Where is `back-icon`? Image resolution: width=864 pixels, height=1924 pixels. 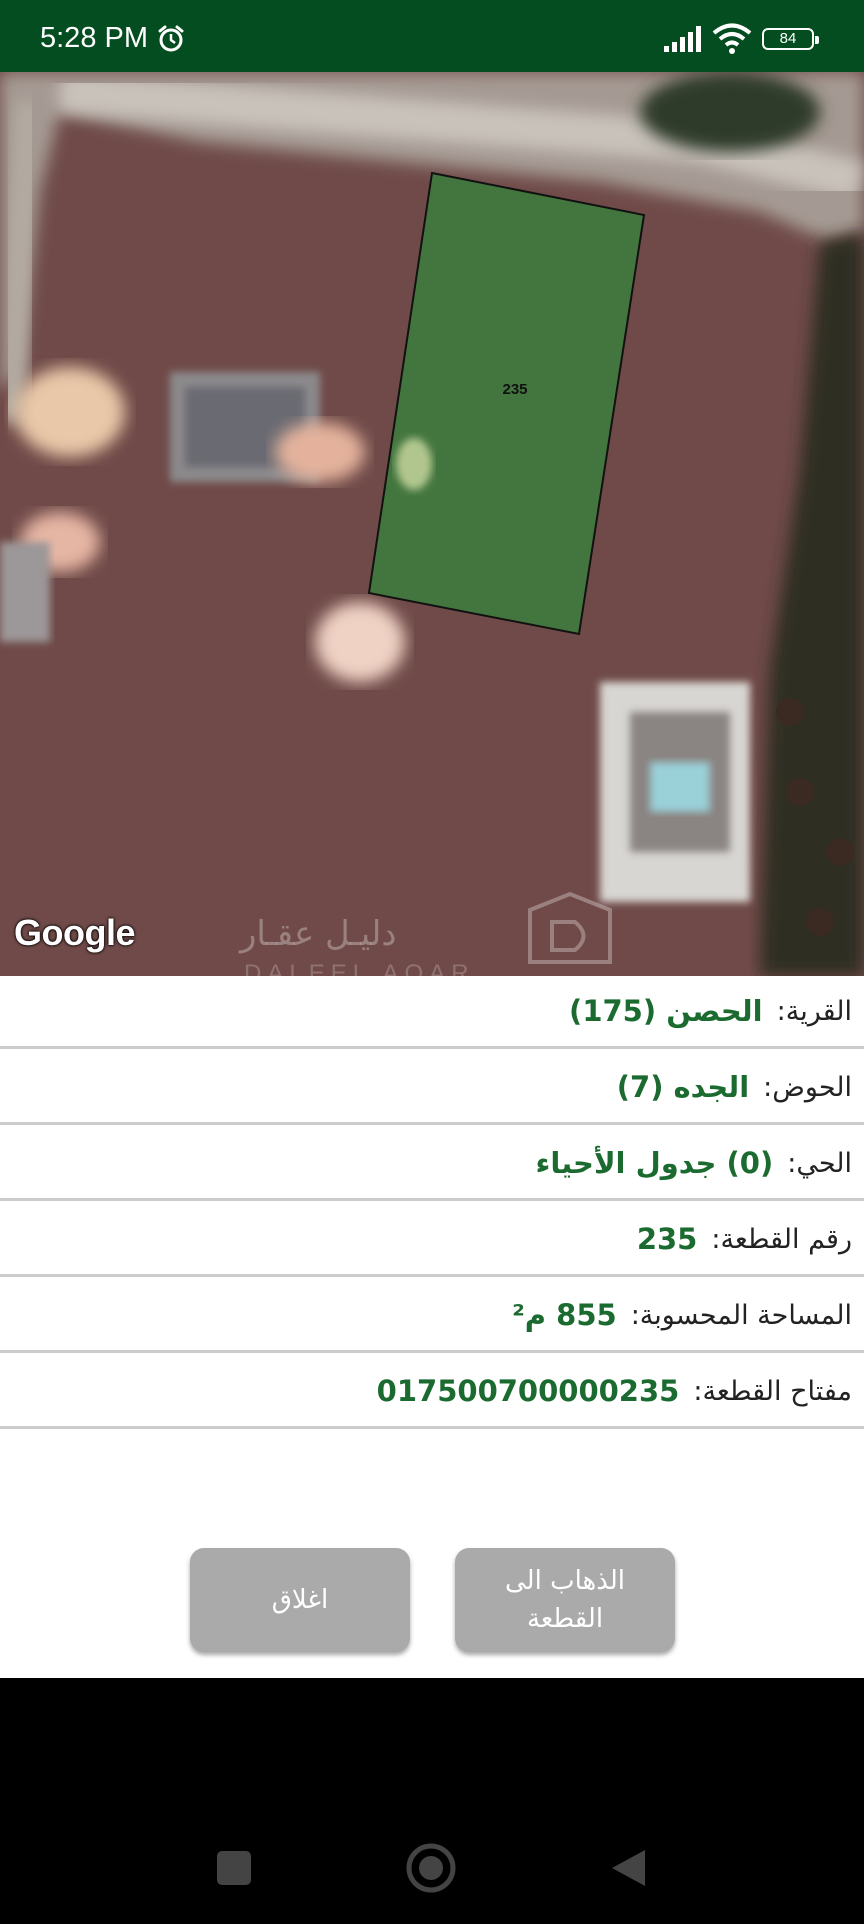
back-icon is located at coordinates (628, 1868).